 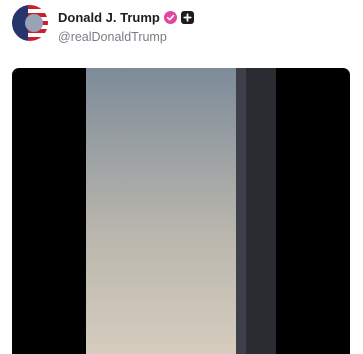 I want to click on plus-badge-icon, so click(x=187, y=17).